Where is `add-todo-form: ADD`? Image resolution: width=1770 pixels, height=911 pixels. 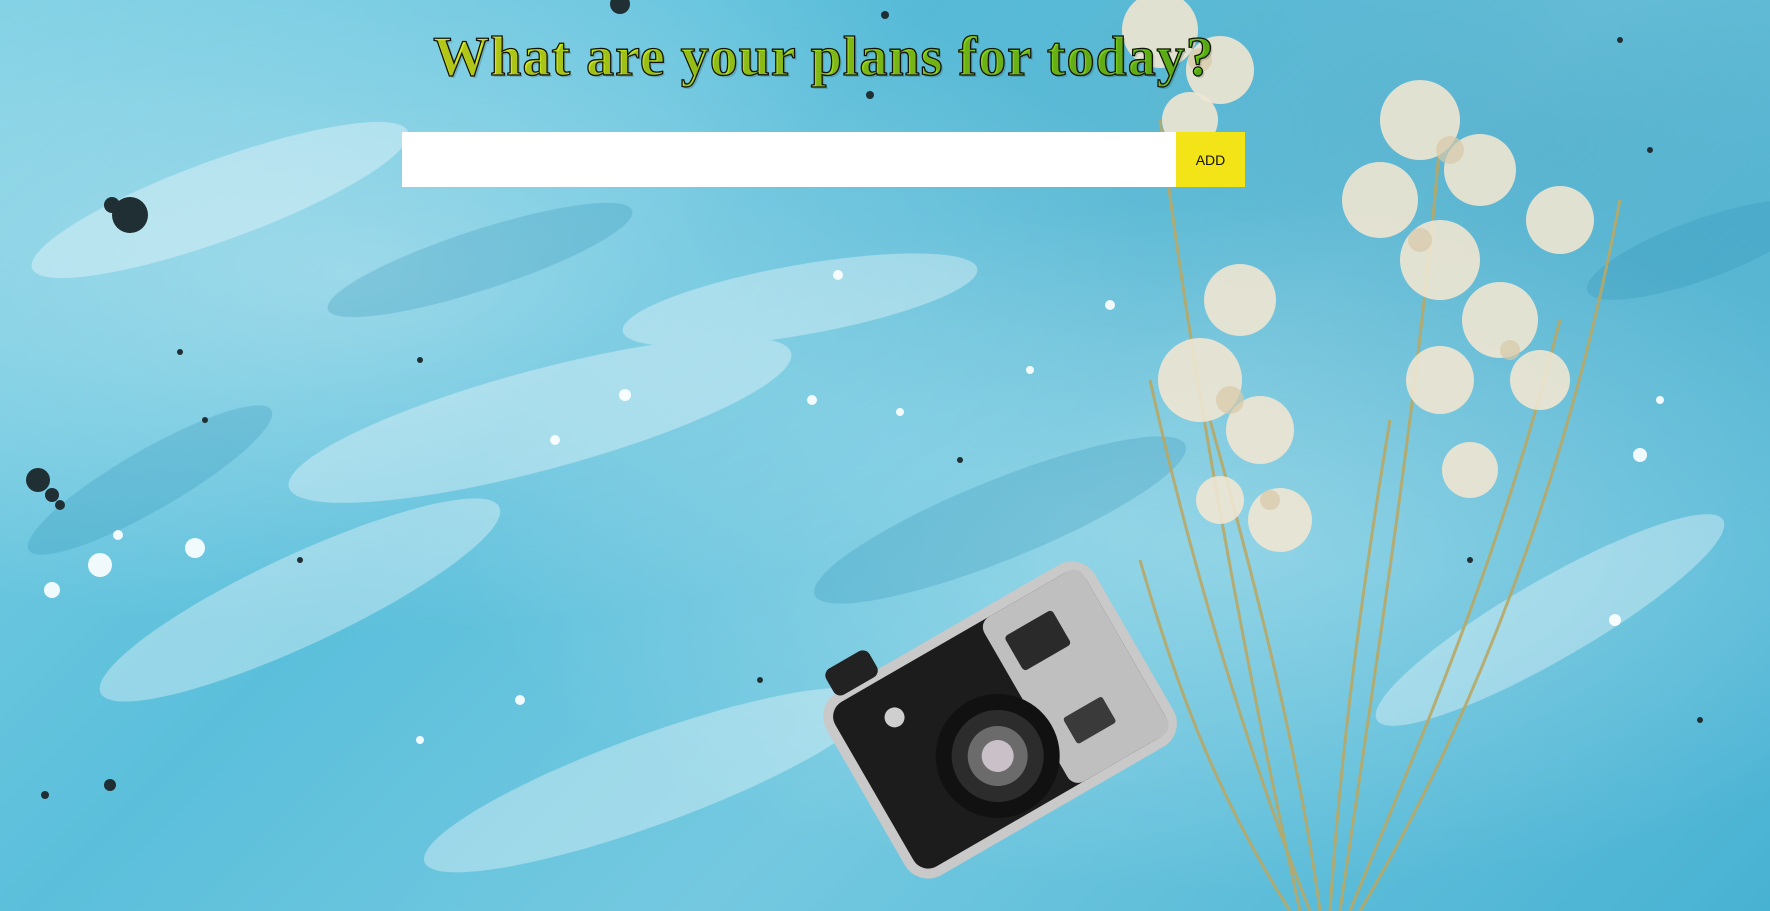
add-todo-form: ADD is located at coordinates (823, 159).